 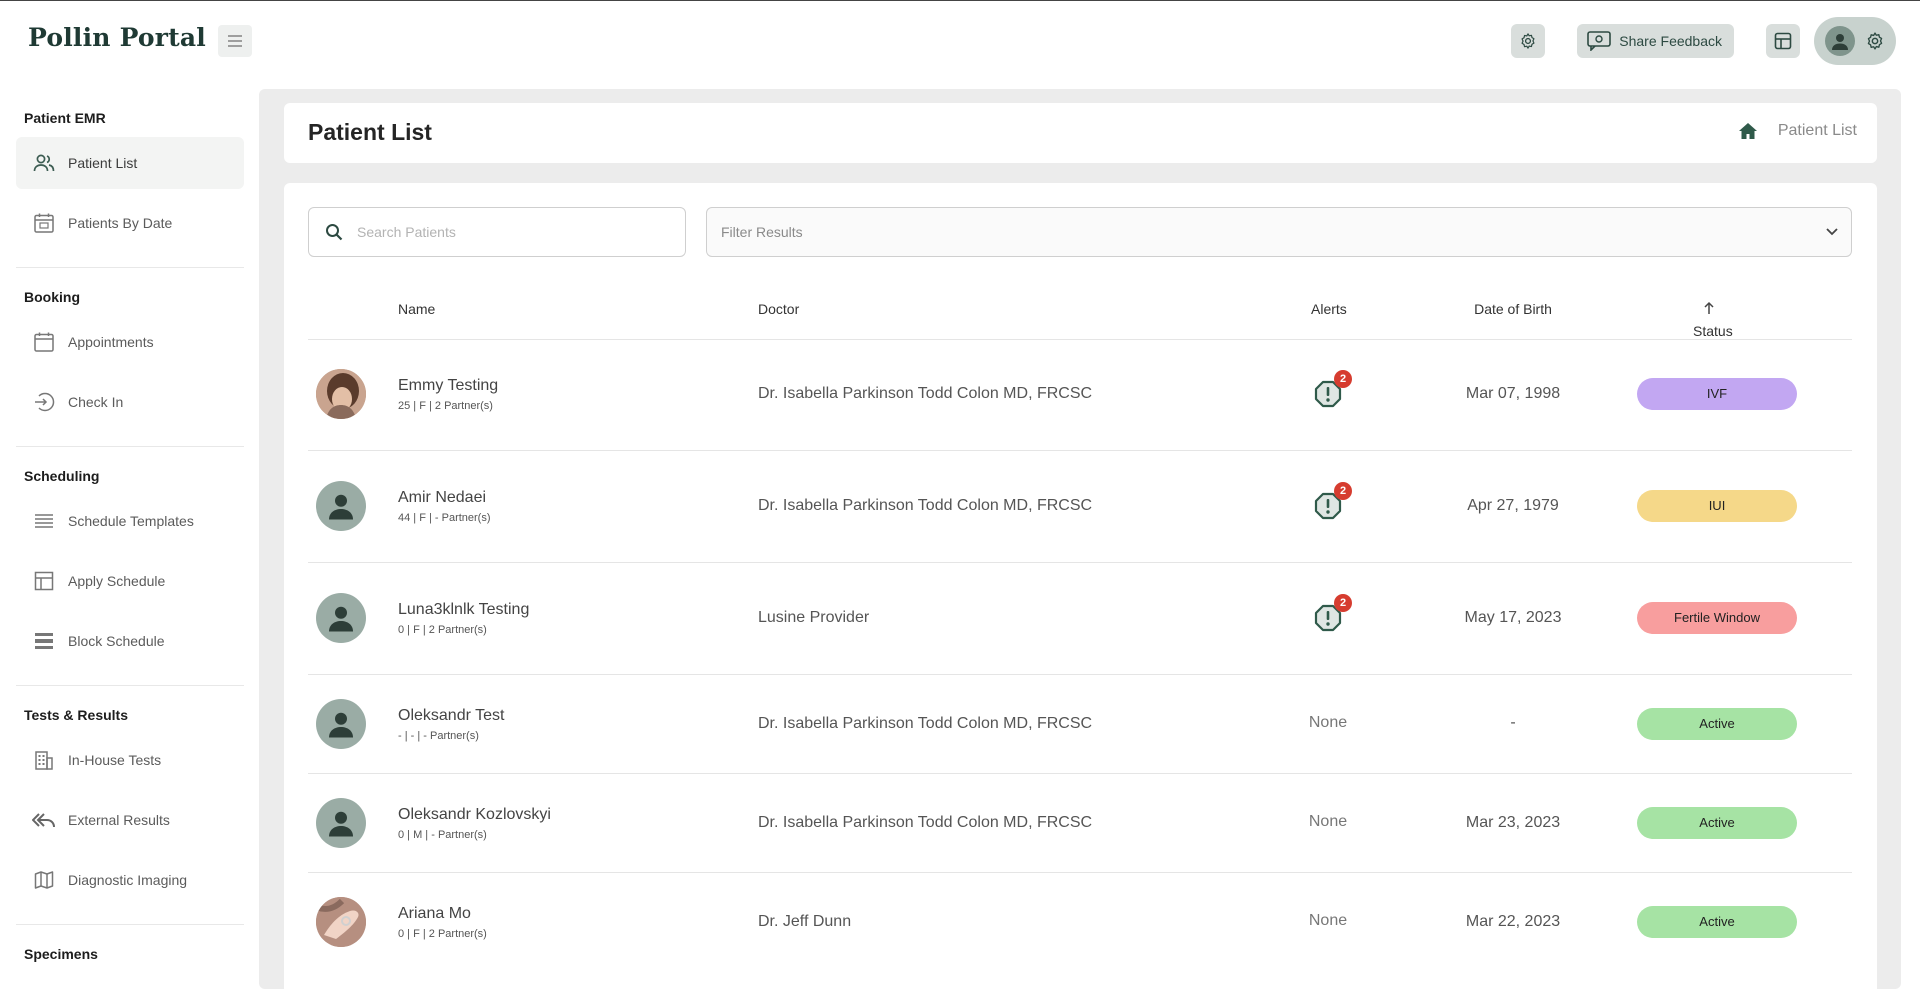 I want to click on section-title-patient-emr: Patient EMR, so click(x=65, y=118).